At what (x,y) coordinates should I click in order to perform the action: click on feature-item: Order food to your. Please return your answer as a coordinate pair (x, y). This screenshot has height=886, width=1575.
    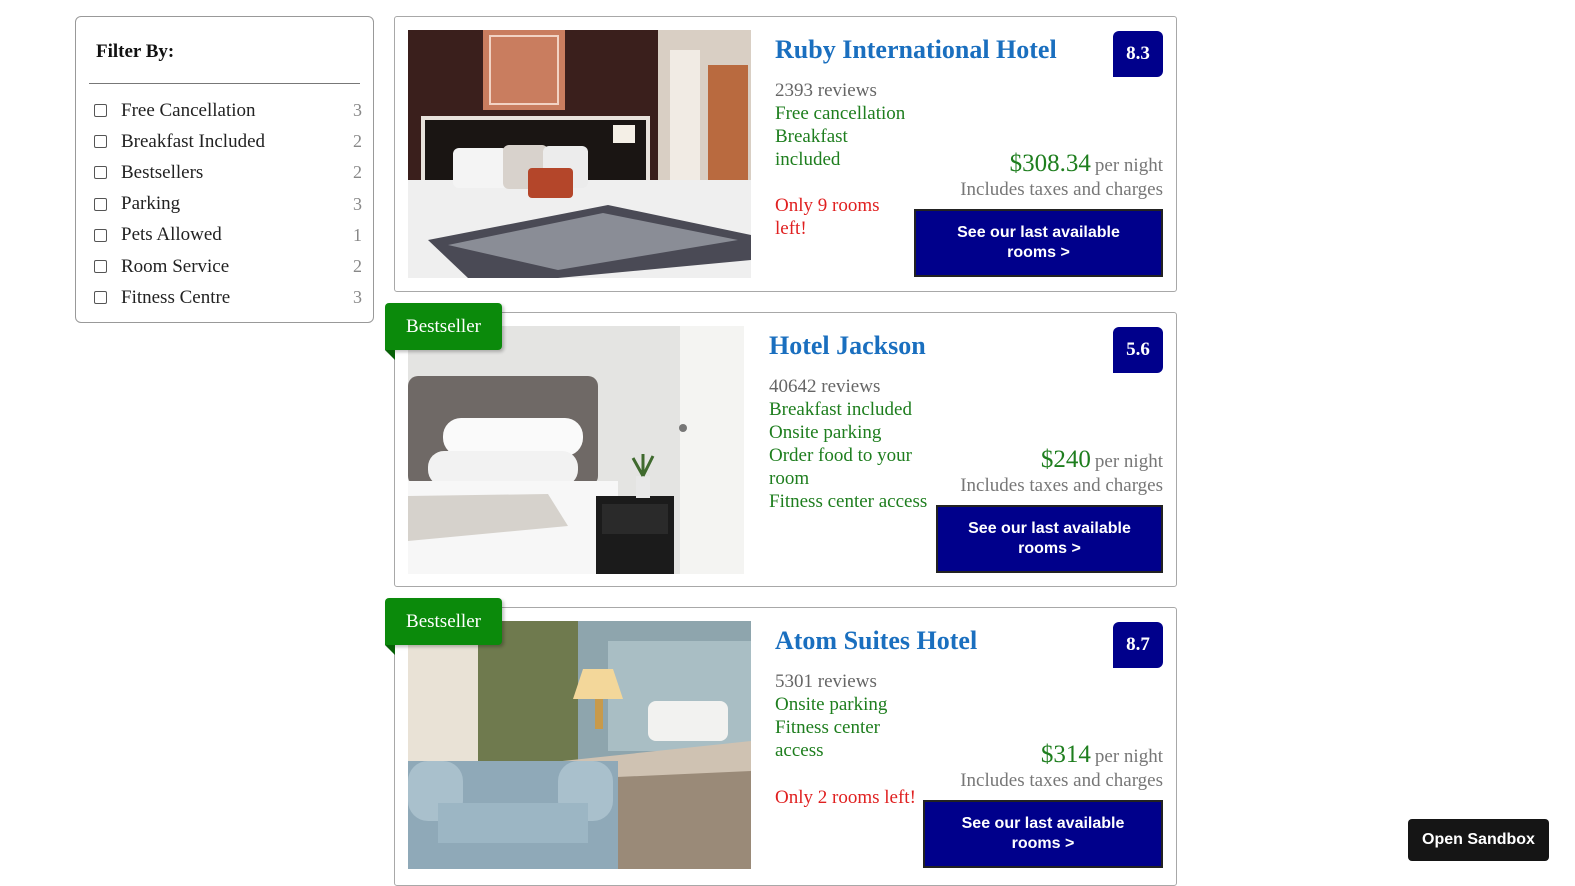
    Looking at the image, I should click on (840, 455).